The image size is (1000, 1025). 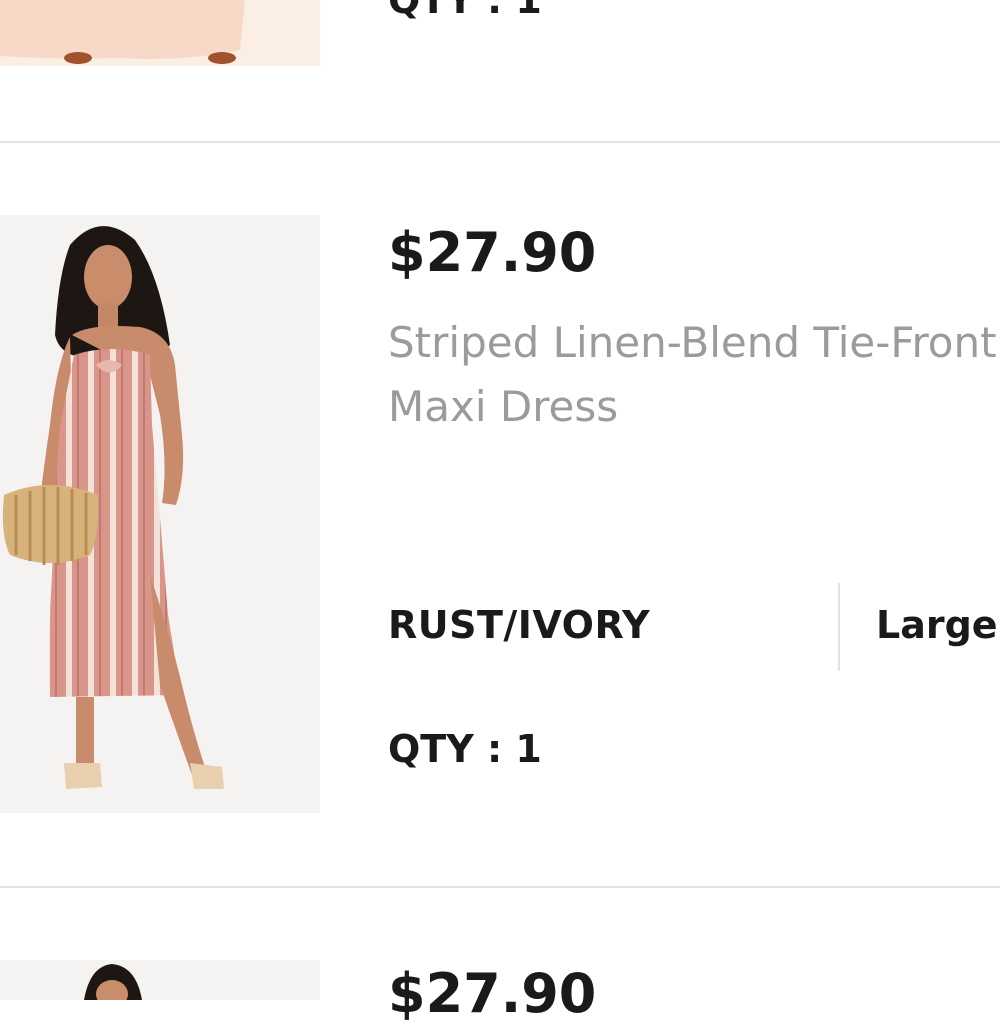 I want to click on cart-item-previous: QTY : 1, so click(x=500, y=71).